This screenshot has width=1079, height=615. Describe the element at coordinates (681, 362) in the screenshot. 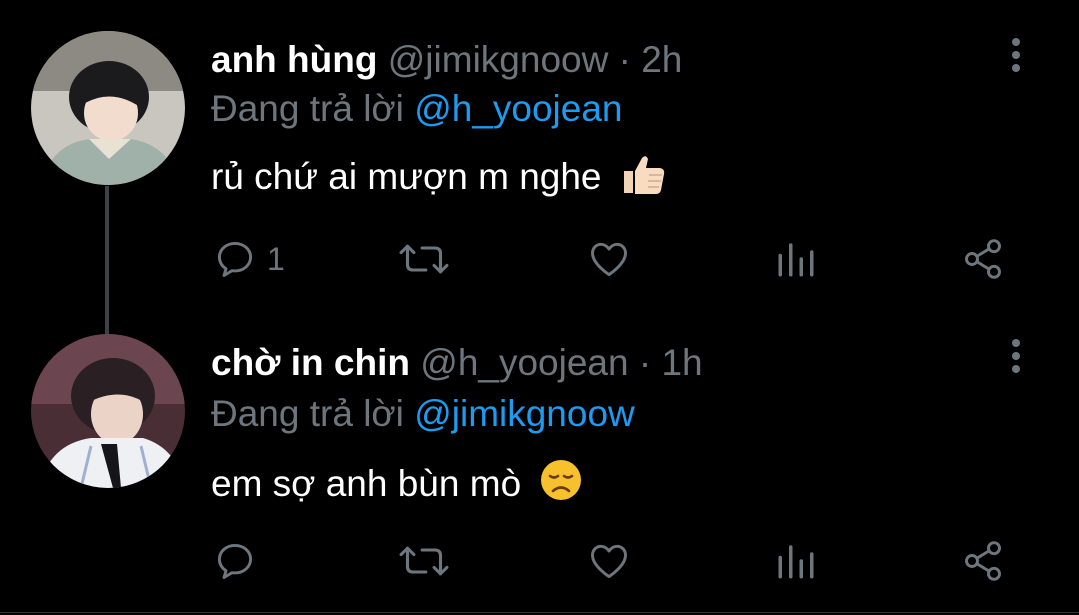

I see `timestamp: 1h` at that location.